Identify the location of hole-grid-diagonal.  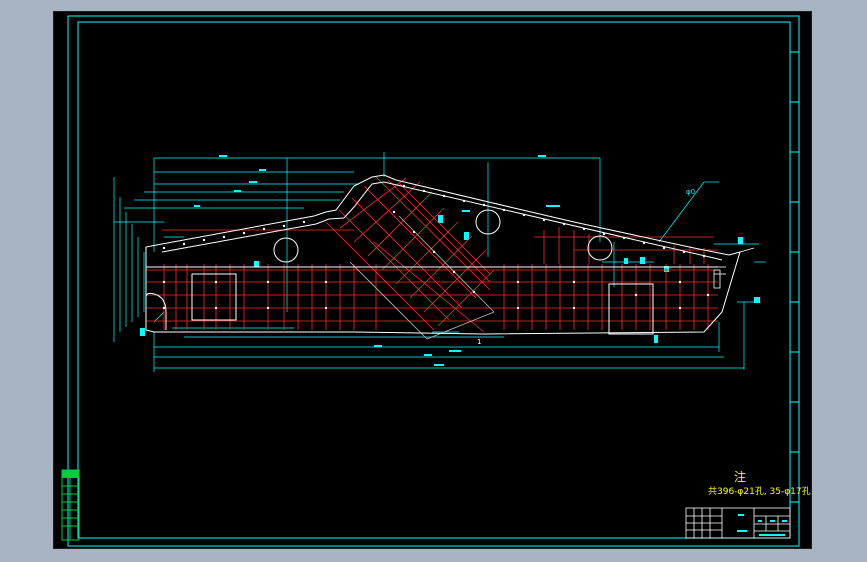
(410, 254).